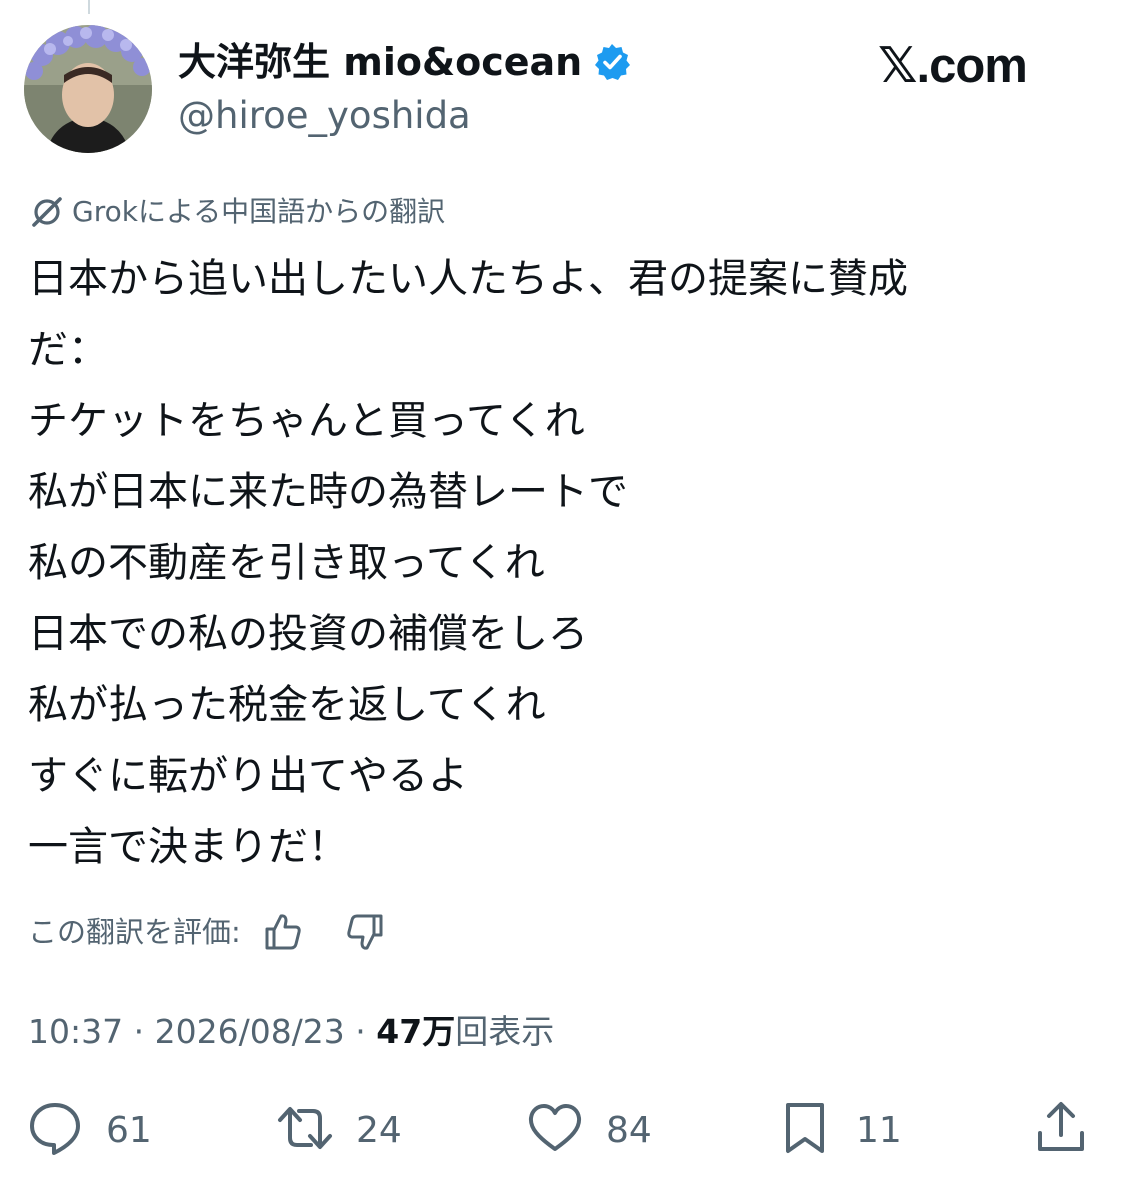  I want to click on author-display-name: 大洋弥生 mio&ocean, so click(405, 62).